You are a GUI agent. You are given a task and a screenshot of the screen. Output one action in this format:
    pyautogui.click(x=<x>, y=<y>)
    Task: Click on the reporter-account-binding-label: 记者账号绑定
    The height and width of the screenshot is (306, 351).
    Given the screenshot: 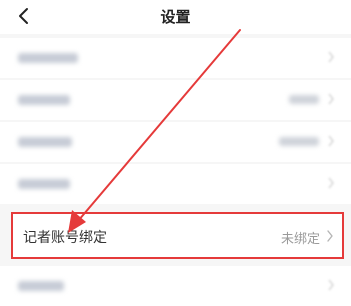 What is the action you would take?
    pyautogui.click(x=65, y=238)
    